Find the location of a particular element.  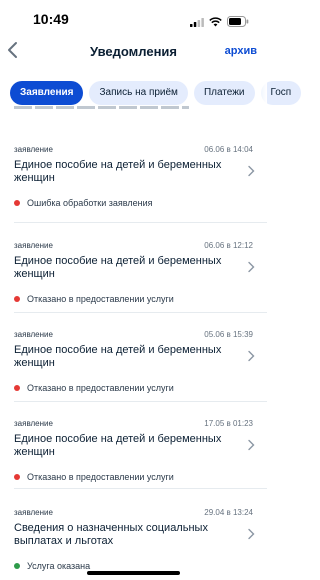

status-time: 10:49 is located at coordinates (51, 19).